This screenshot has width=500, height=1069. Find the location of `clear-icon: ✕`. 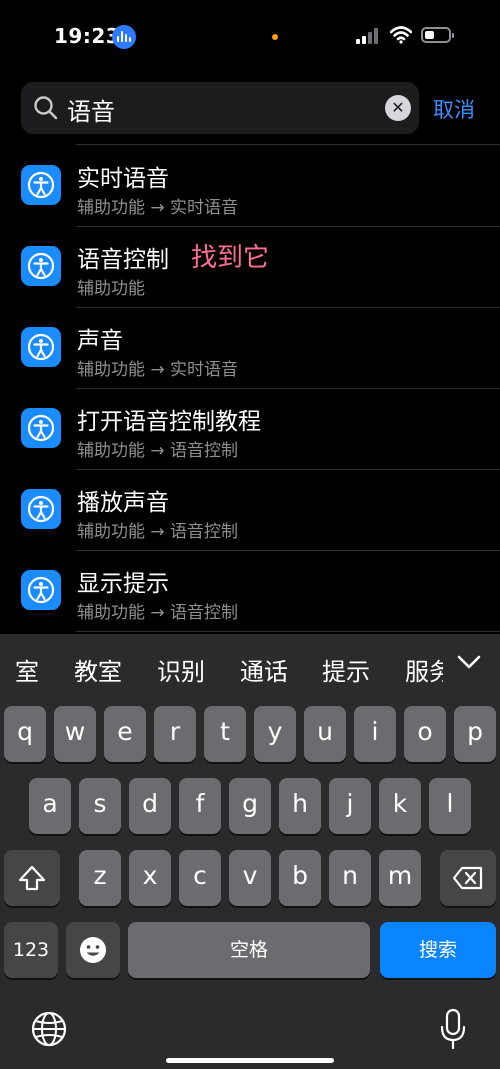

clear-icon: ✕ is located at coordinates (398, 108).